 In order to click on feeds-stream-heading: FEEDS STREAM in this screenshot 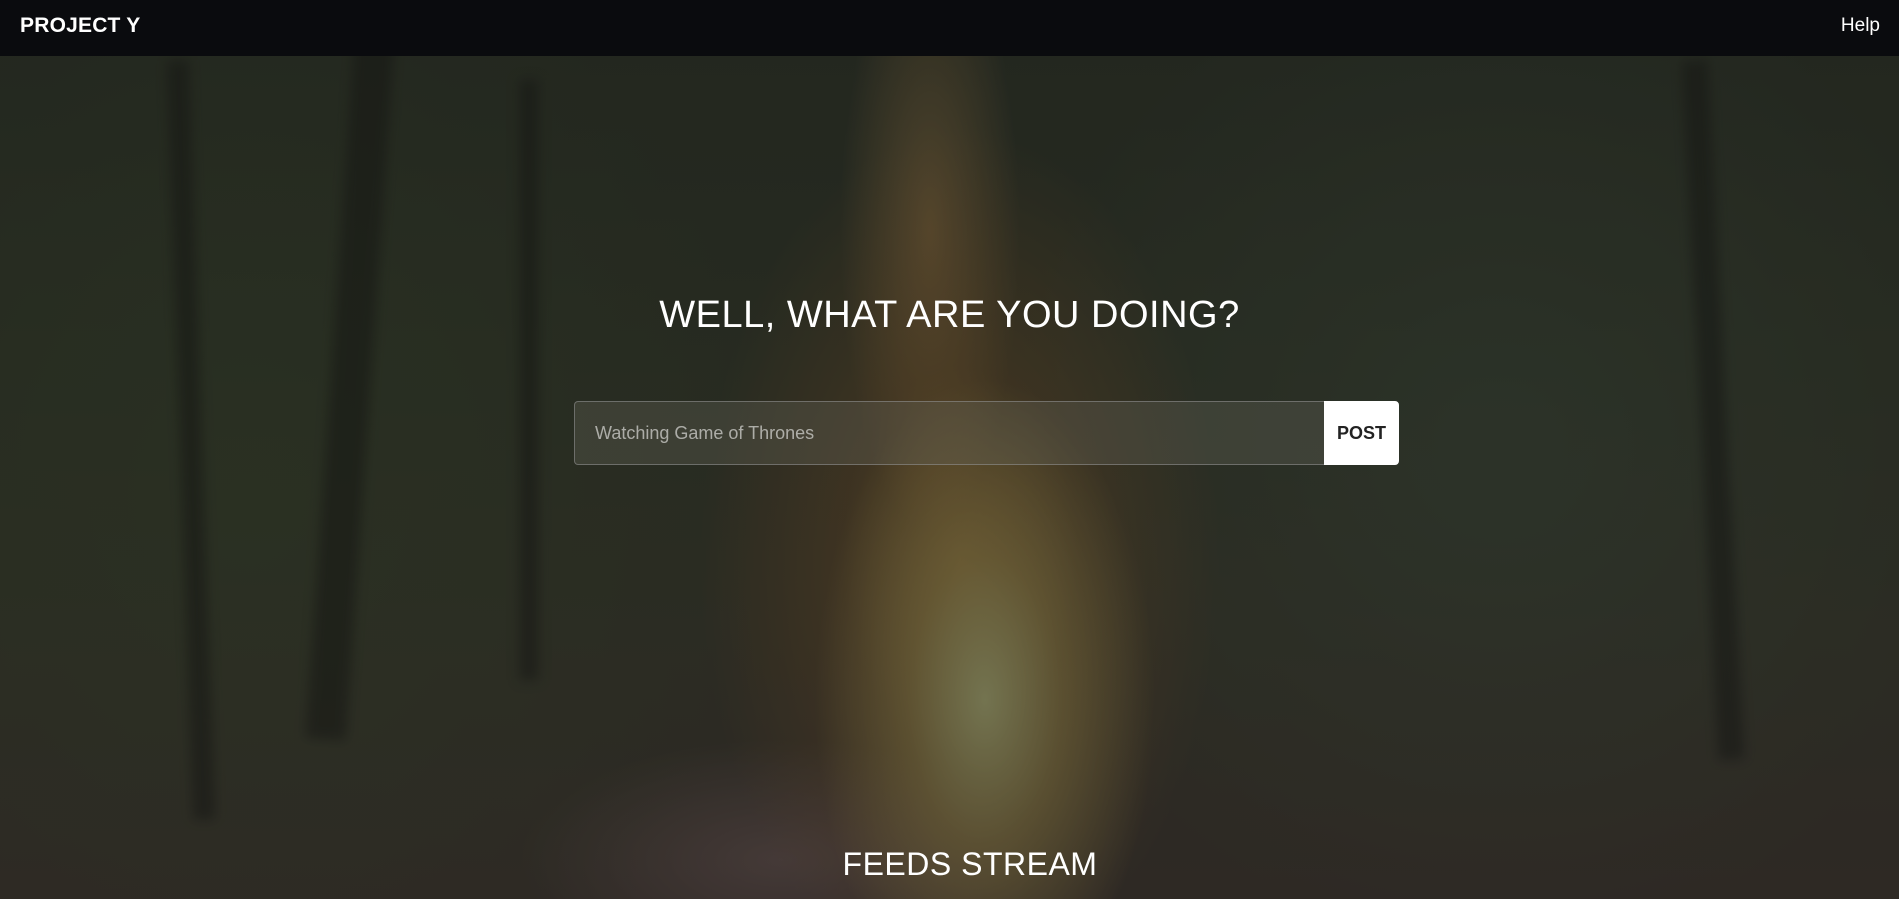, I will do `click(970, 864)`.